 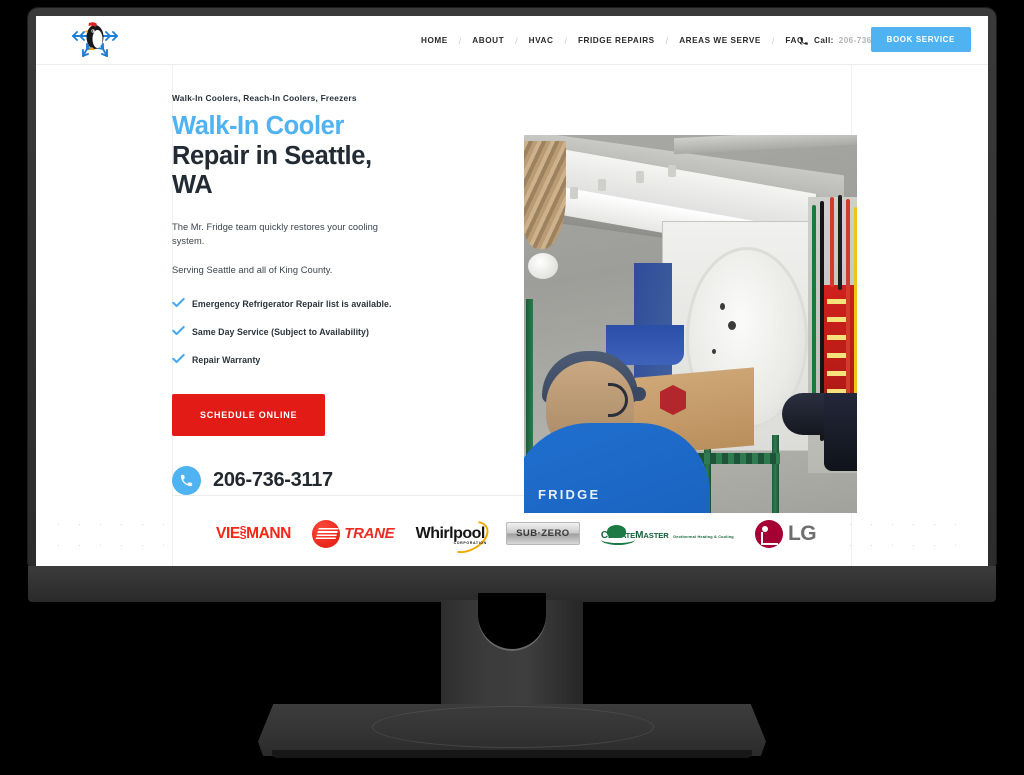 I want to click on builder-dot-grid, so click(x=512, y=540).